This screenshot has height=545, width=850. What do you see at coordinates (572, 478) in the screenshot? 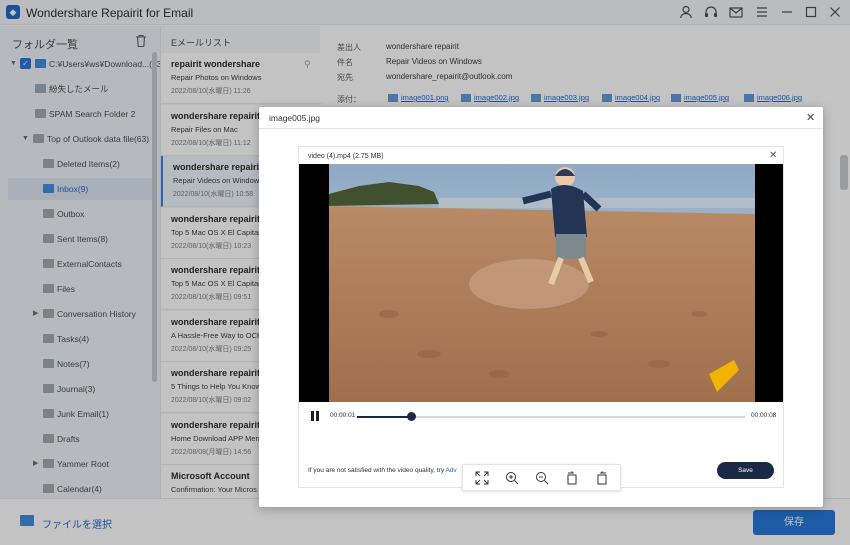
I see `rotate-left-icon` at bounding box center [572, 478].